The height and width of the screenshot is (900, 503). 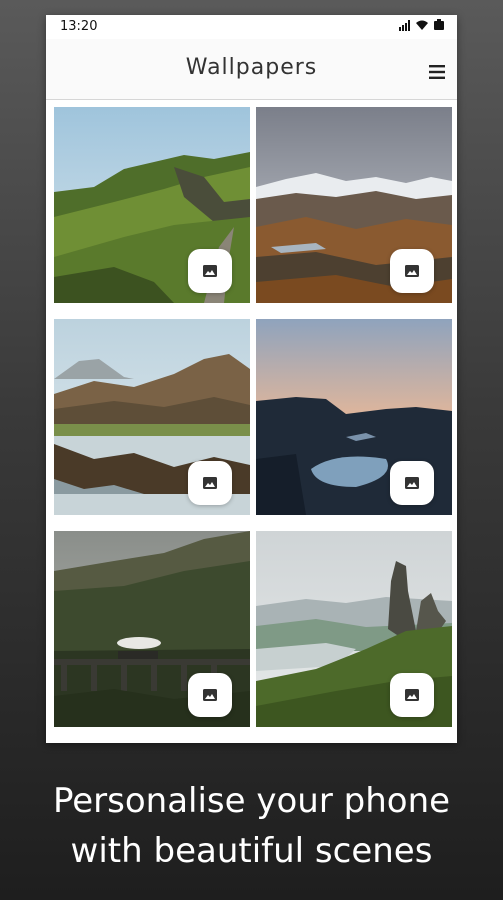 What do you see at coordinates (251, 801) in the screenshot?
I see `caption-line-1: Personalise your phone` at bounding box center [251, 801].